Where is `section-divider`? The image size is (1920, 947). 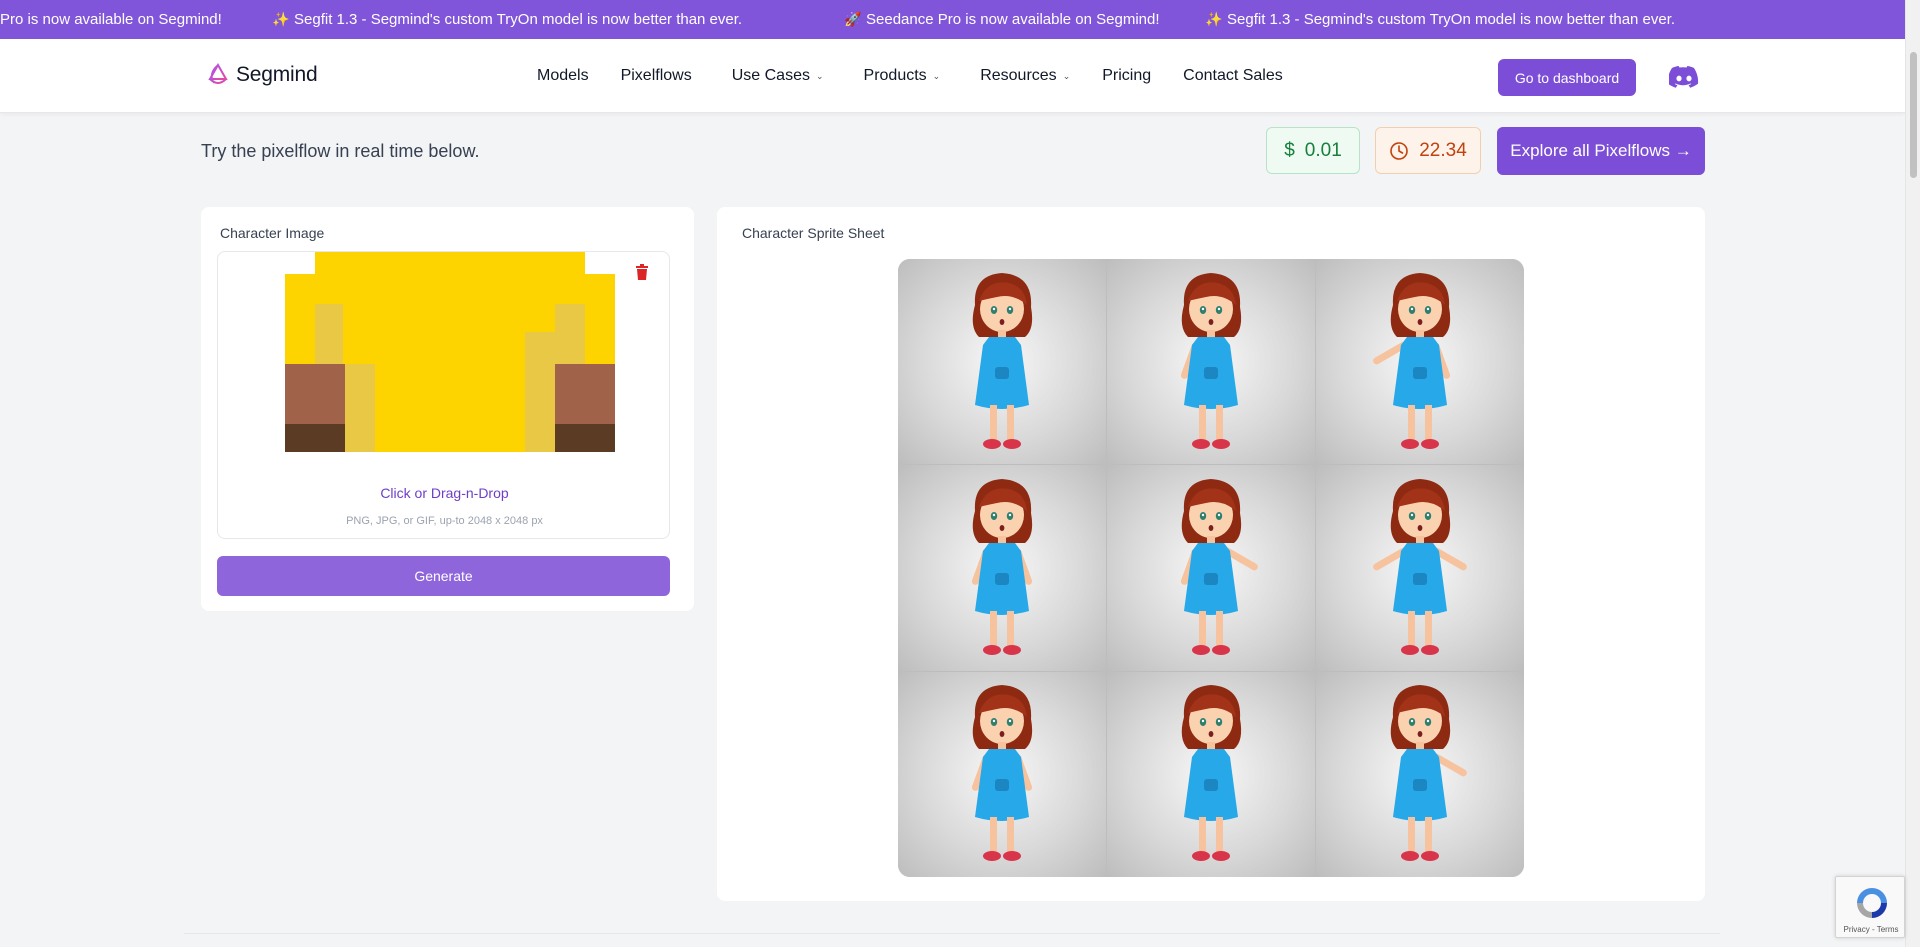
section-divider is located at coordinates (952, 933).